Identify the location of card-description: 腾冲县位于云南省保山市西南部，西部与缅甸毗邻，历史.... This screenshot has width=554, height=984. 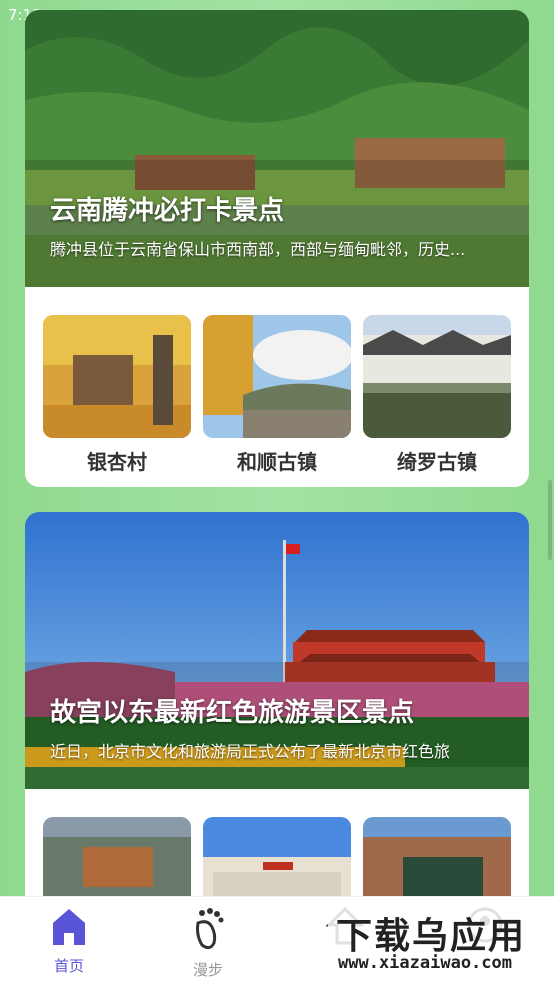
(258, 249).